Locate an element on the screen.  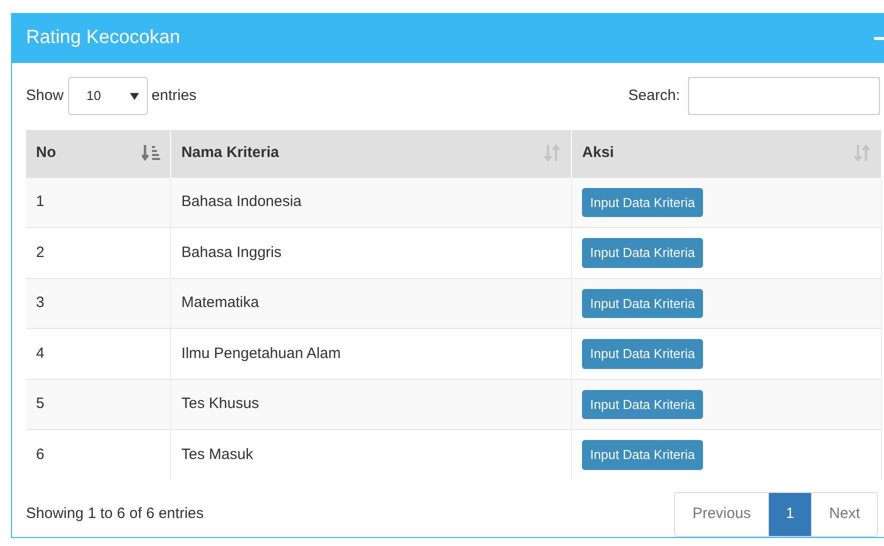
table-cell: Bahasa Indonesia is located at coordinates (371, 202).